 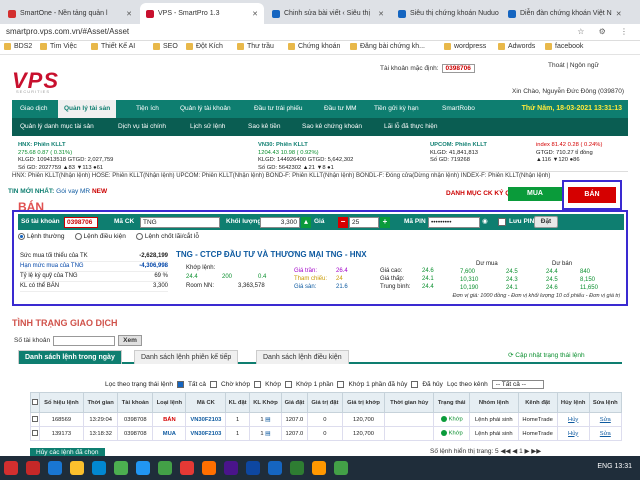 What do you see at coordinates (67, 31) in the screenshot?
I see `url-text: smartpro.vps.com.vn/#Asset/Asset` at bounding box center [67, 31].